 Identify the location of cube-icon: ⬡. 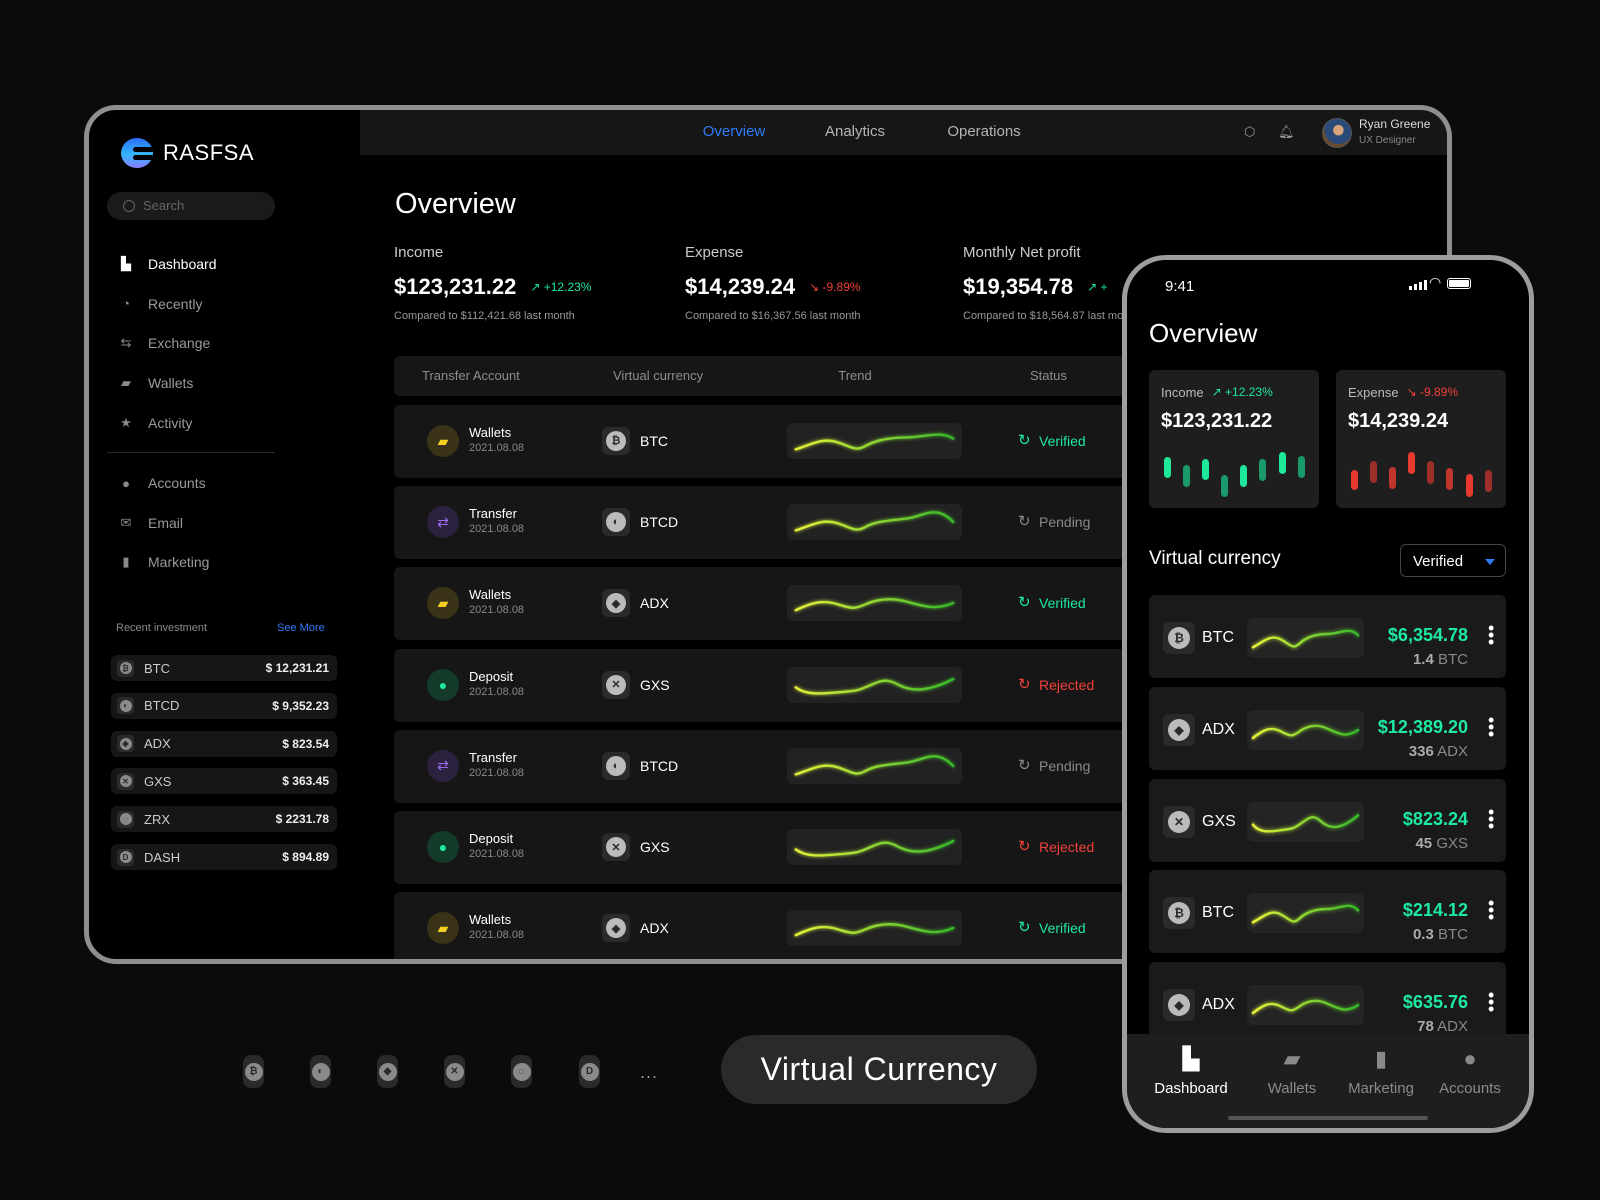
(1249, 132).